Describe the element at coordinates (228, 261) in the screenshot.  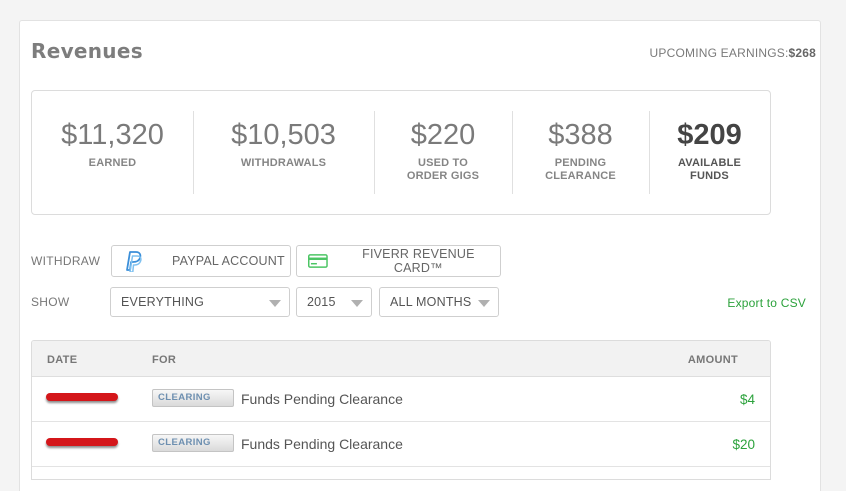
I see `paypal-withdraw-label: PAYPAL ACCOUNT` at that location.